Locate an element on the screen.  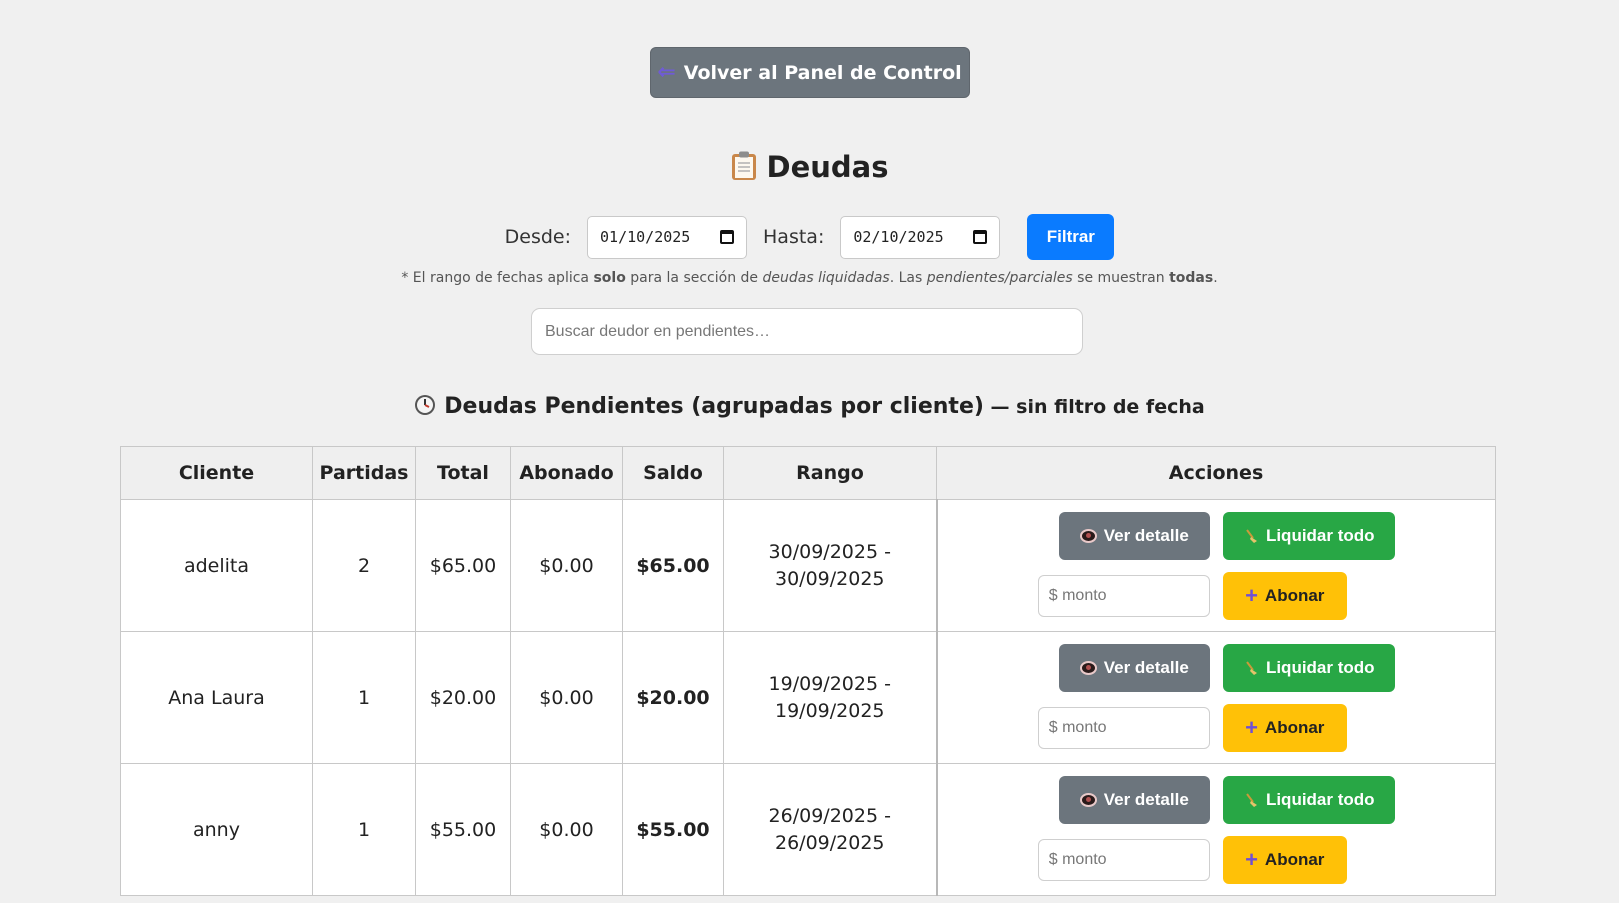
cell-total: $55.00 is located at coordinates (463, 829).